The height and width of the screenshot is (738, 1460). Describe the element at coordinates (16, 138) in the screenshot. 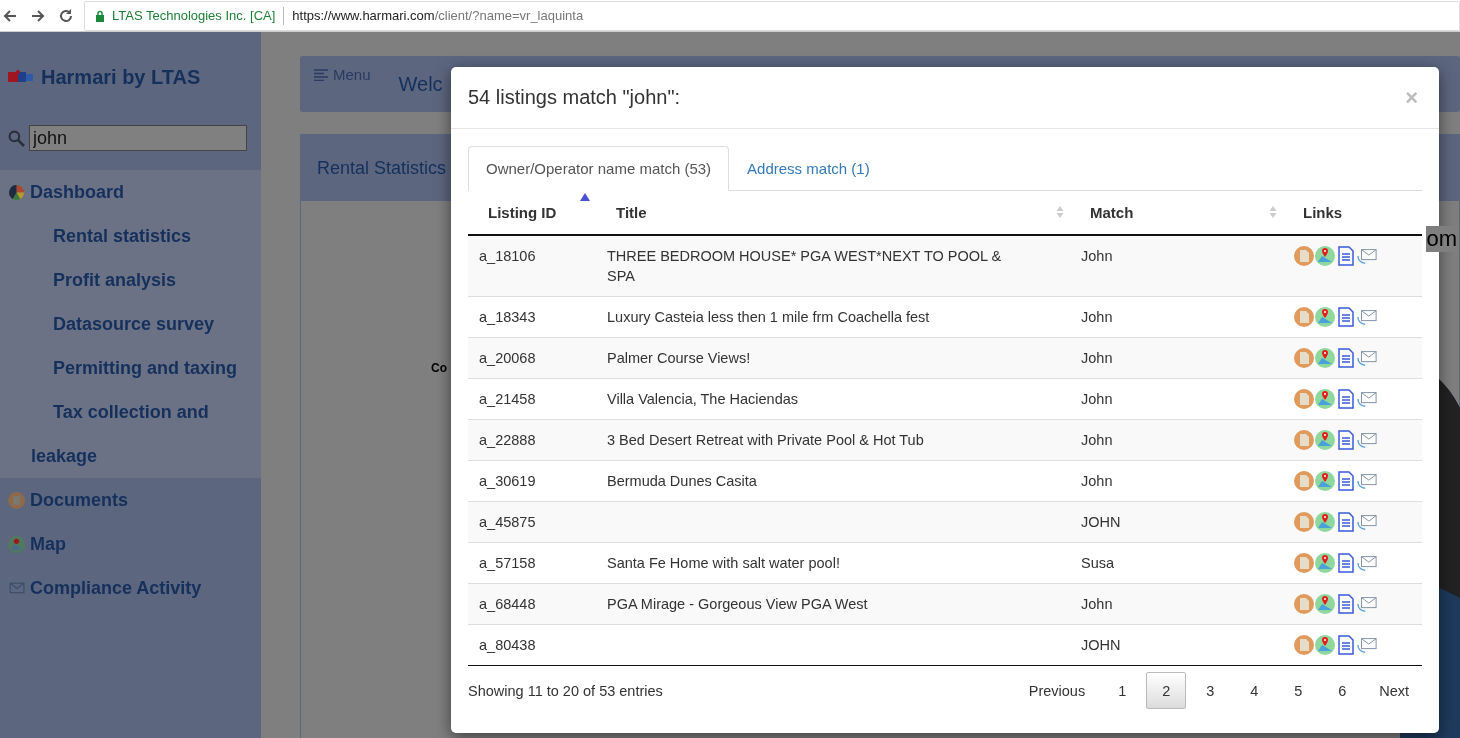

I see `search-icon` at that location.